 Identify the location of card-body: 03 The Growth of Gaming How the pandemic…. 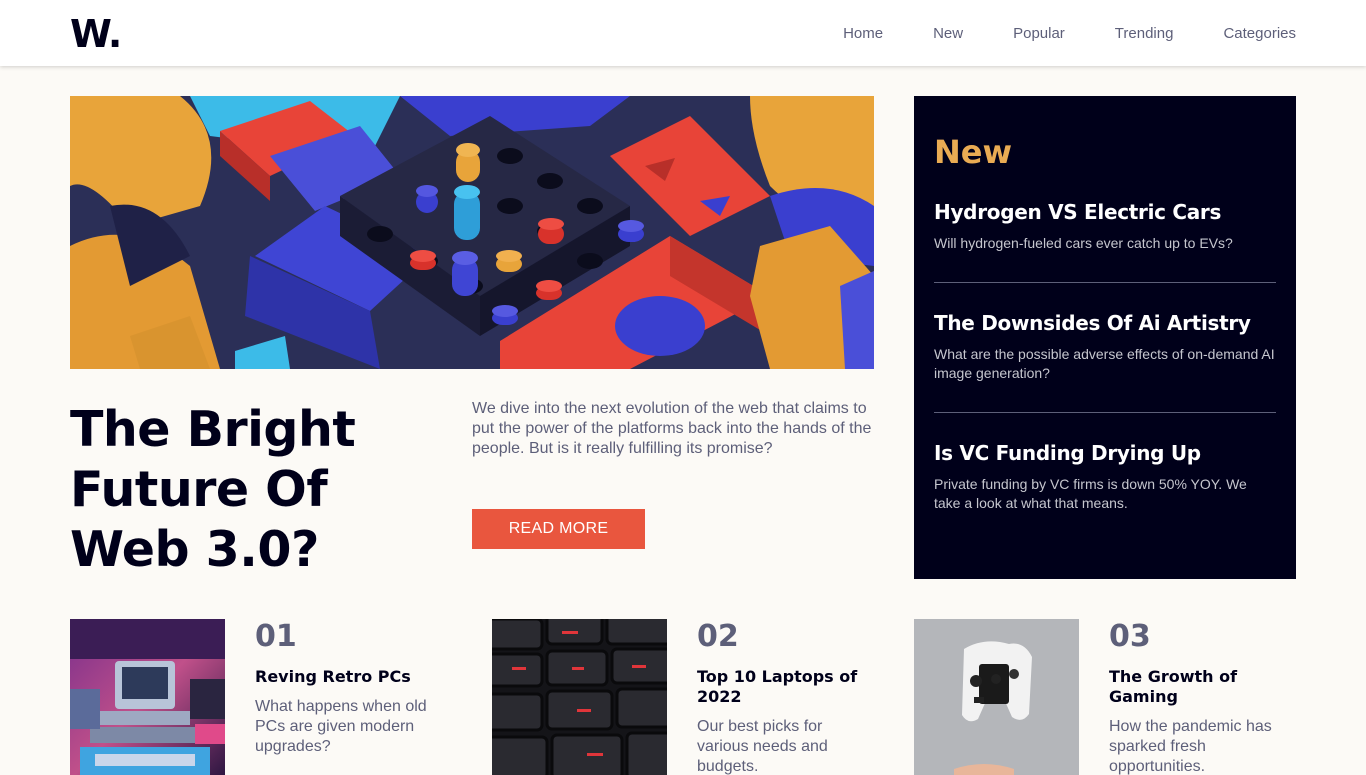
(1204, 697).